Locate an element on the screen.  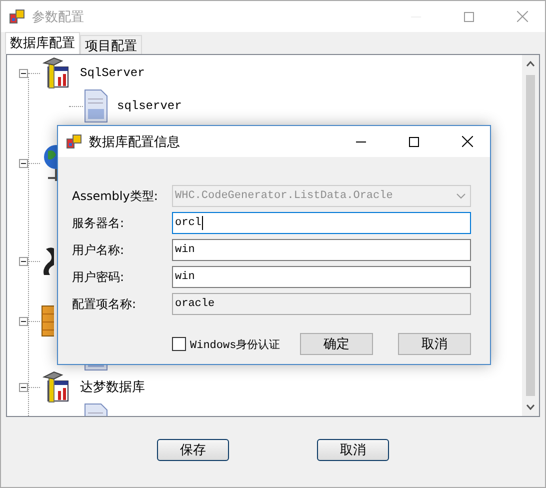
scrollbar is located at coordinates (530, 235).